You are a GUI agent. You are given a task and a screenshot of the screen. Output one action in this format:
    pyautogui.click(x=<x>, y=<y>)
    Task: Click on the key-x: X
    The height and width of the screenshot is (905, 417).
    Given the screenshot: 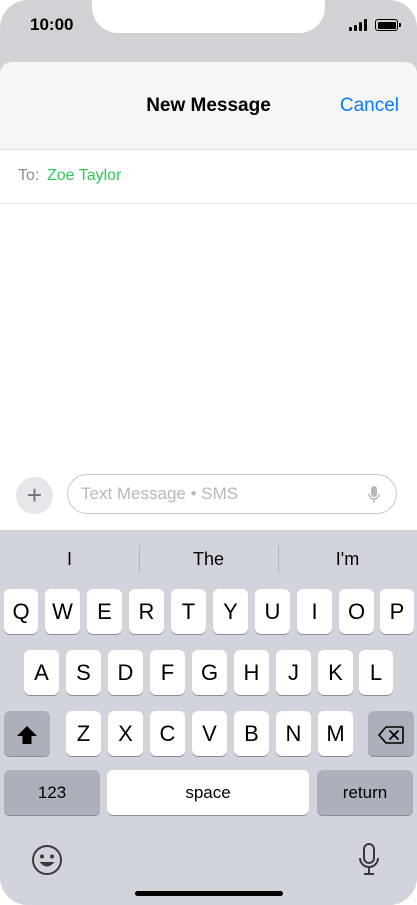 What is the action you would take?
    pyautogui.click(x=125, y=733)
    